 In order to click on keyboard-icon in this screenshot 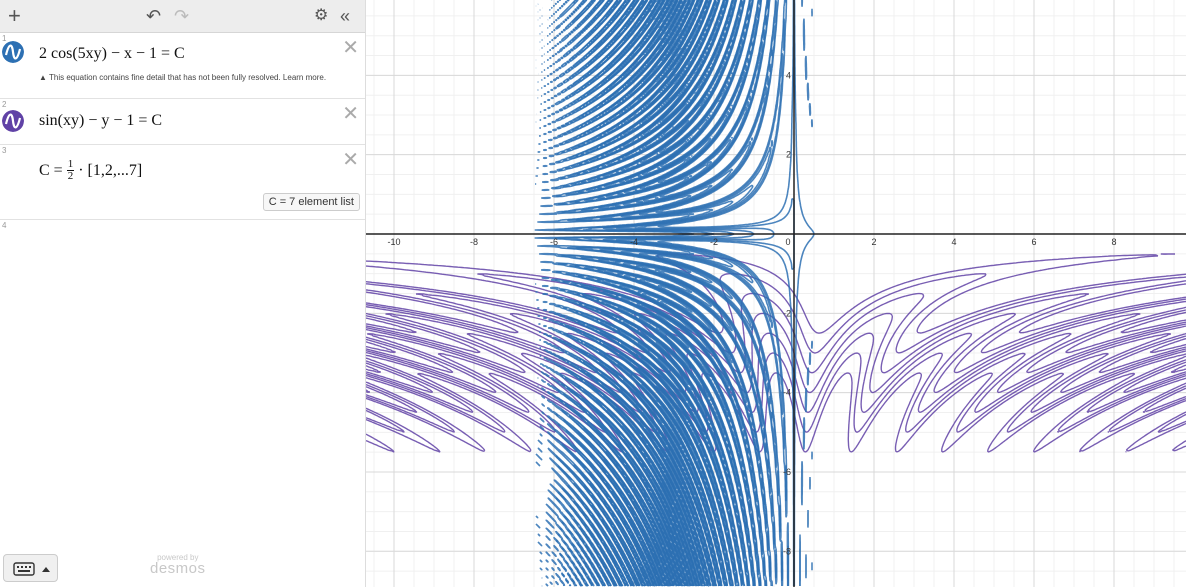, I will do `click(31, 569)`.